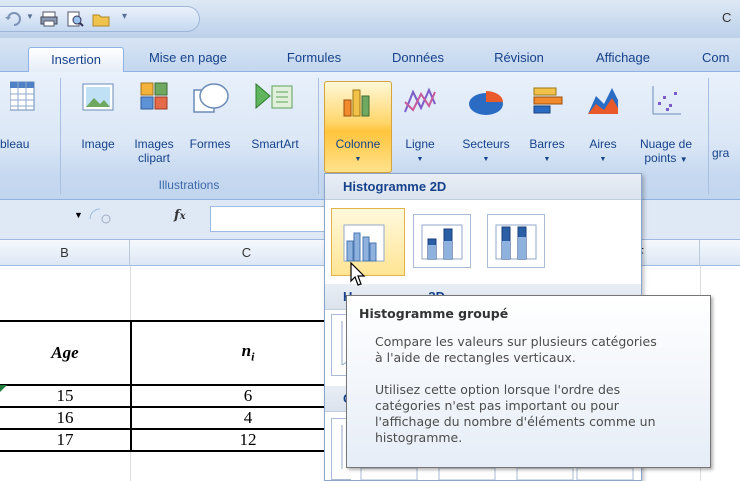 Image resolution: width=740 pixels, height=481 pixels. I want to click on frequency-table: Age ni 15 6 16 4 17 12, so click(183, 386).